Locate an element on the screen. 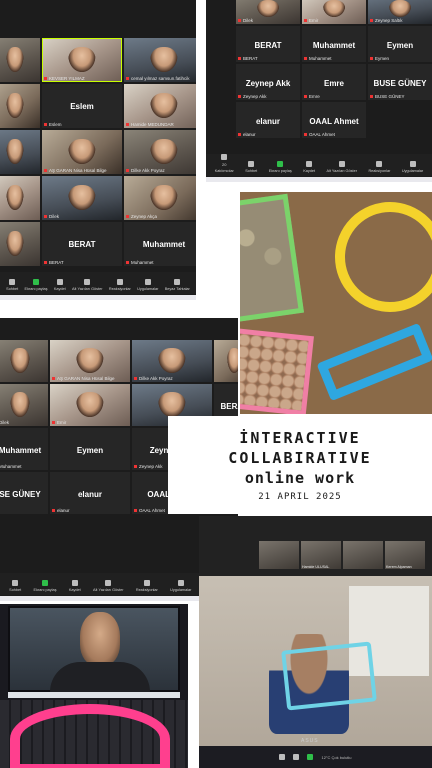 Image resolution: width=432 pixels, height=768 pixels. participant-caption: elanur is located at coordinates (61, 510).